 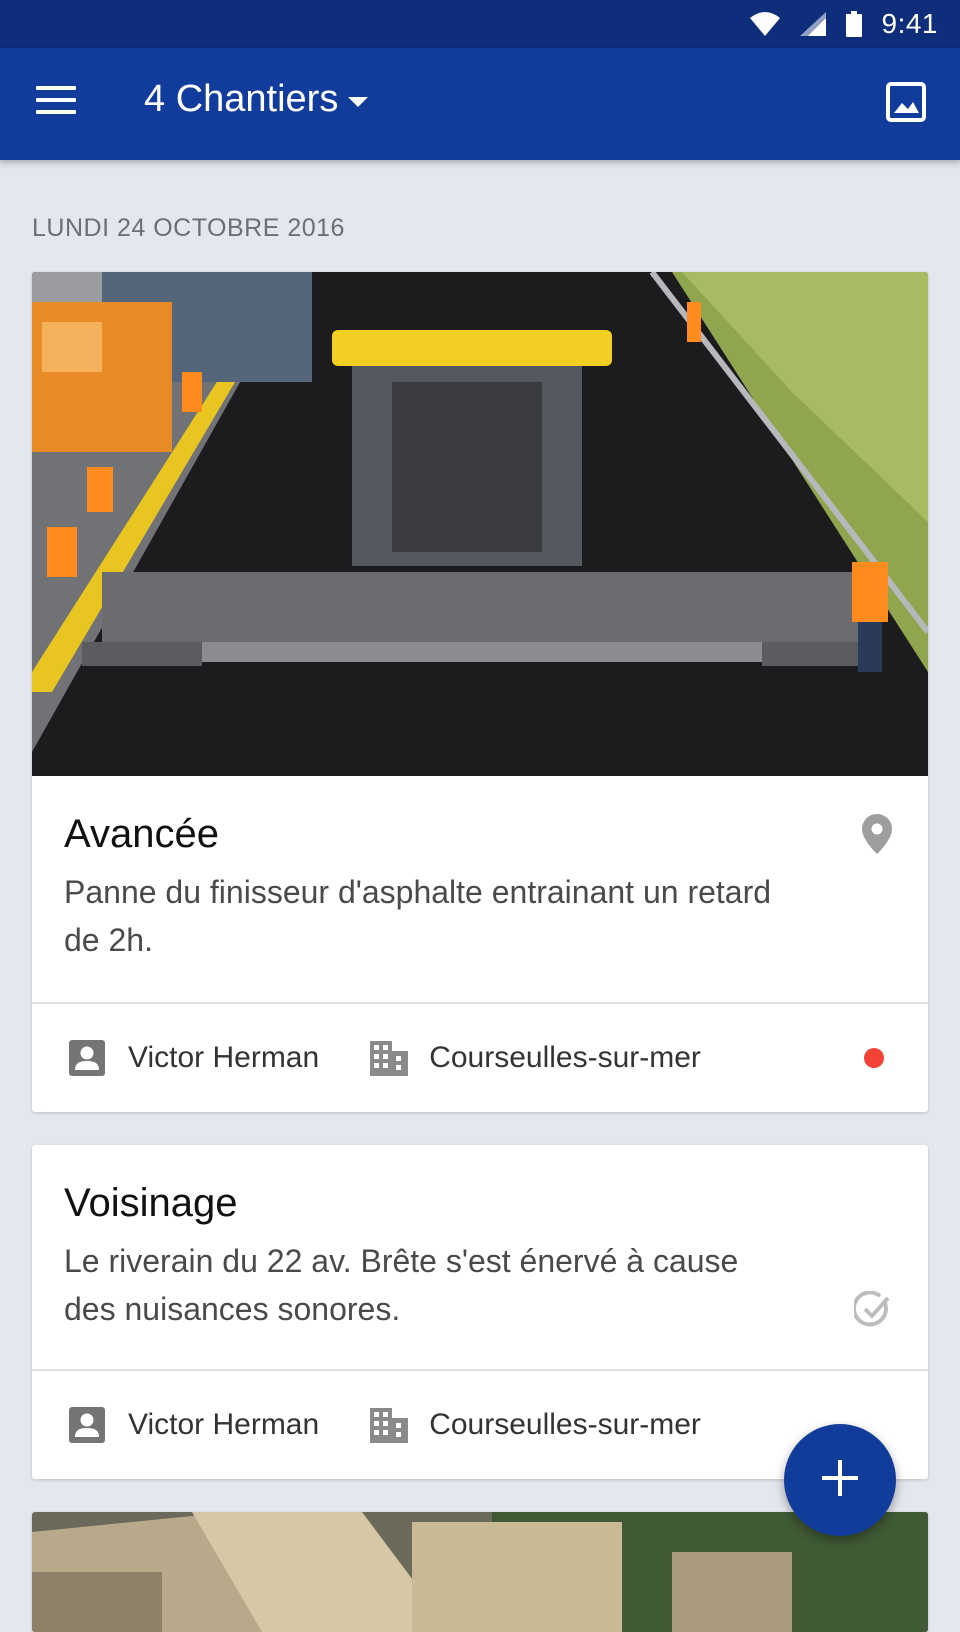 I want to click on dropdown-arrow-icon, so click(x=358, y=101).